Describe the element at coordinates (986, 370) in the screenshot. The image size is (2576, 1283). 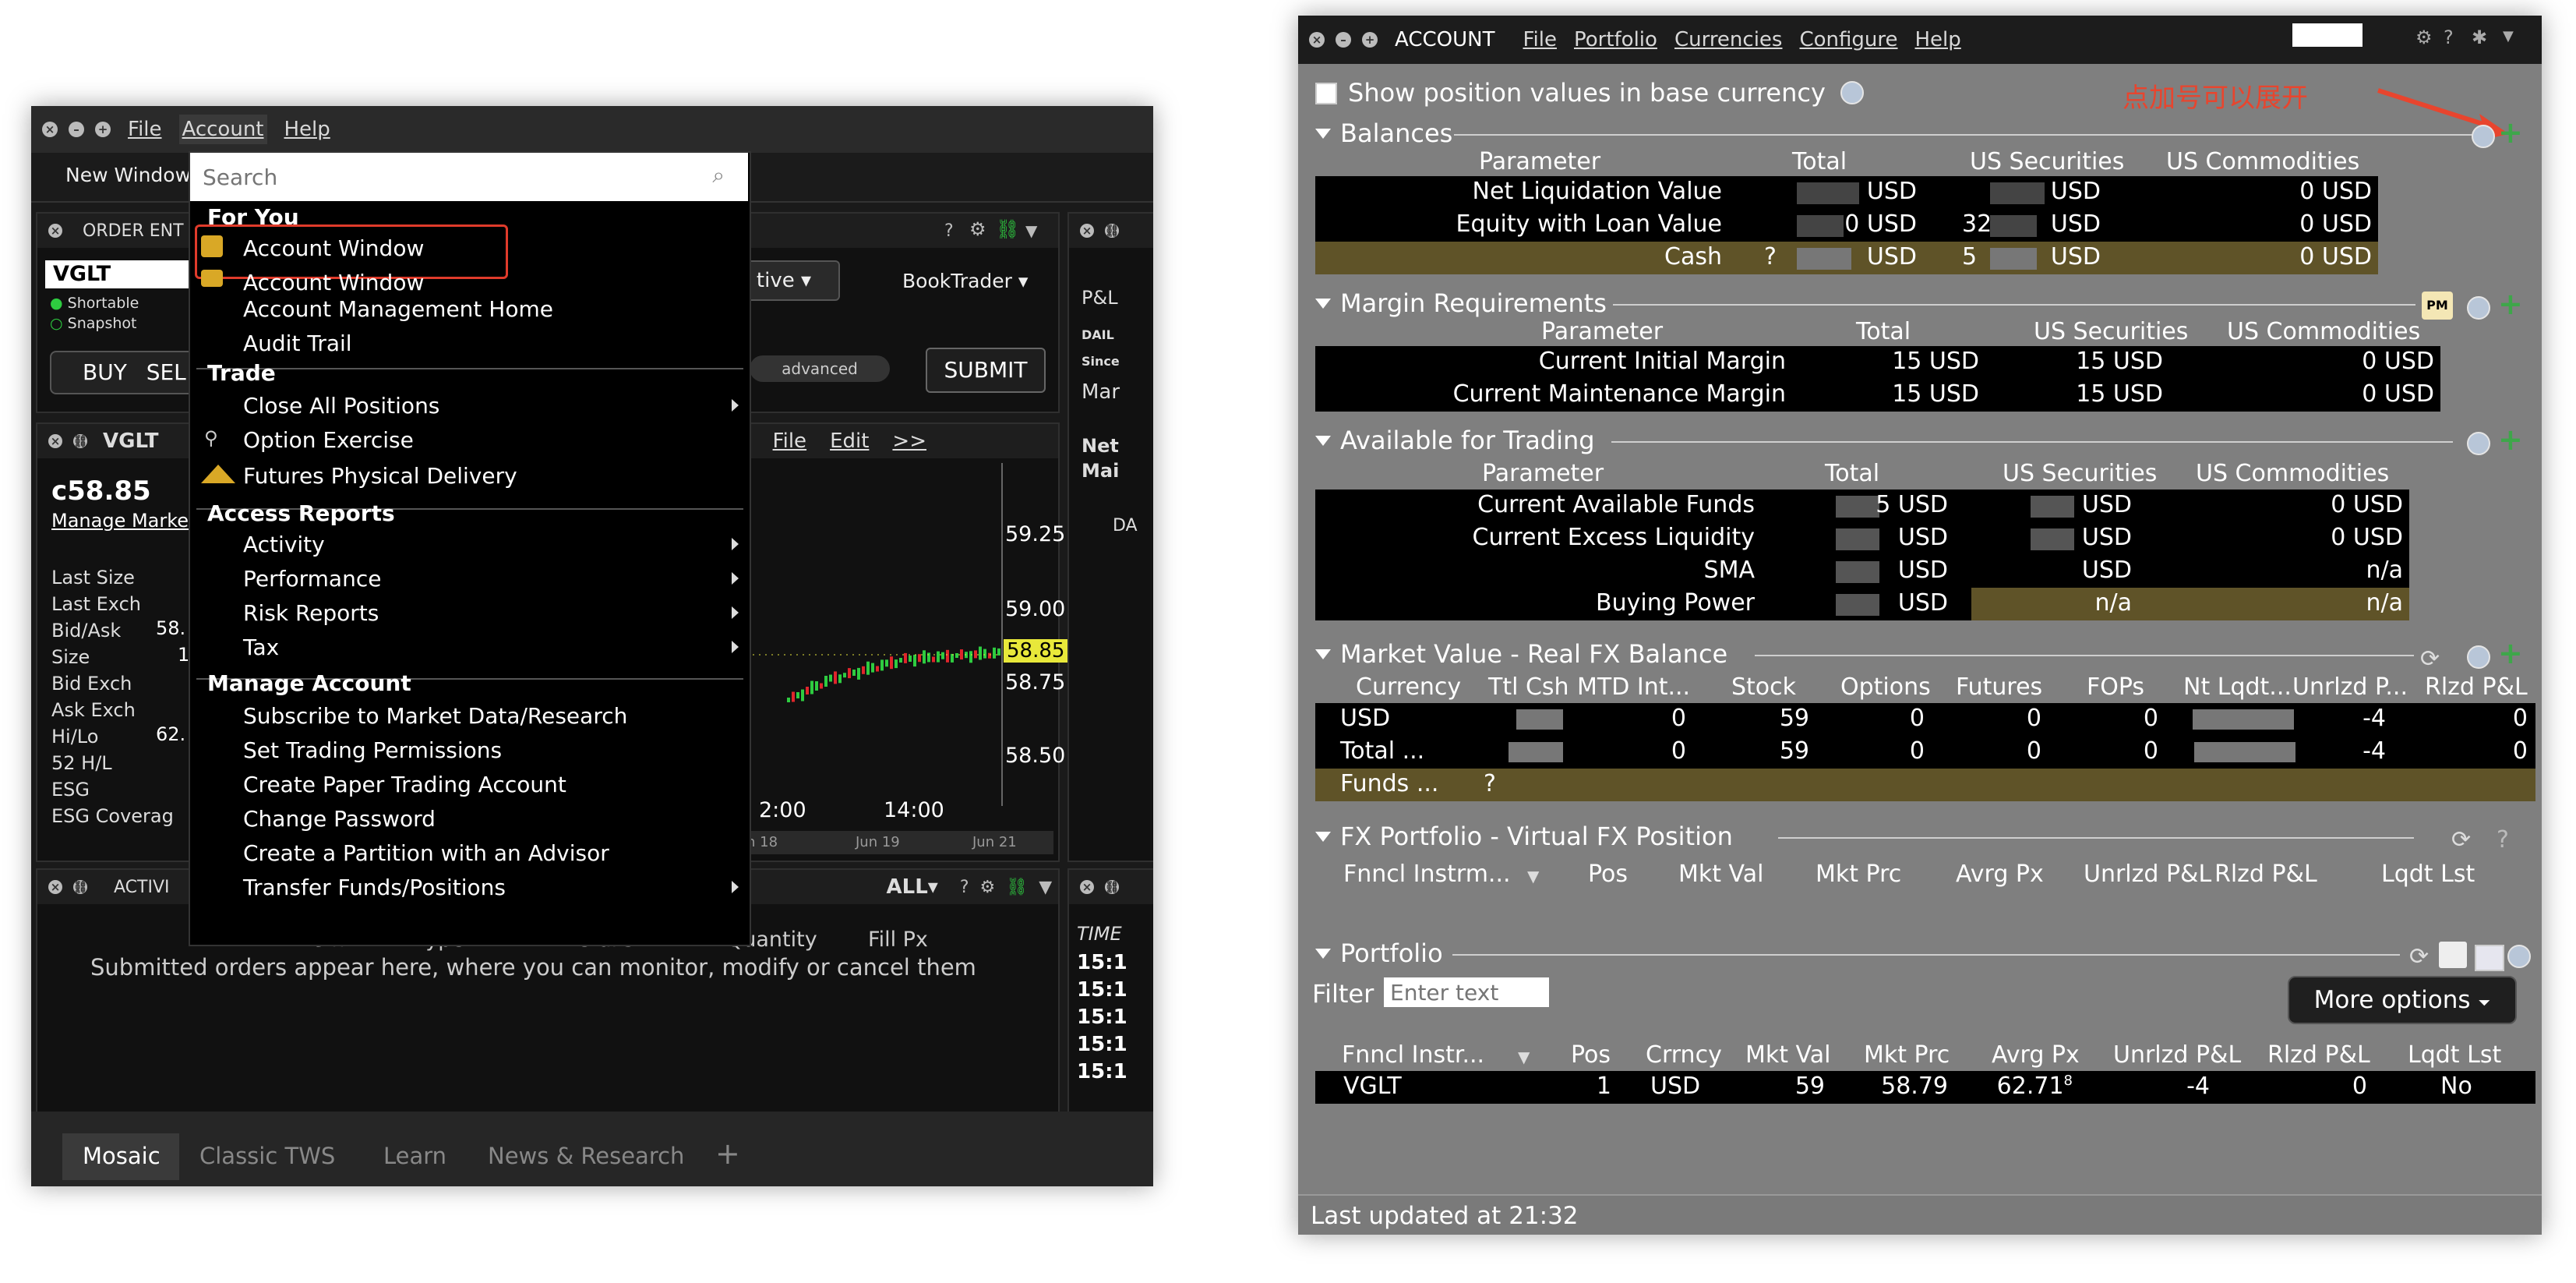
I see `submit-button: SUBMIT` at that location.